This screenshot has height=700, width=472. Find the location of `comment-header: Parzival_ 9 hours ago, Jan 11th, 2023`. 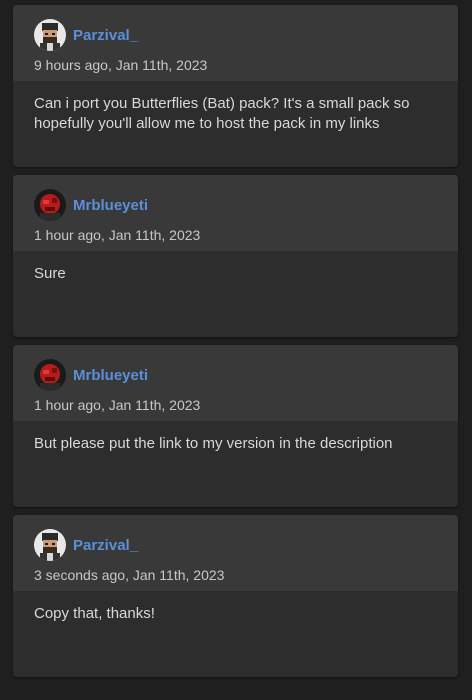

comment-header: Parzival_ 9 hours ago, Jan 11th, 2023 is located at coordinates (235, 43).